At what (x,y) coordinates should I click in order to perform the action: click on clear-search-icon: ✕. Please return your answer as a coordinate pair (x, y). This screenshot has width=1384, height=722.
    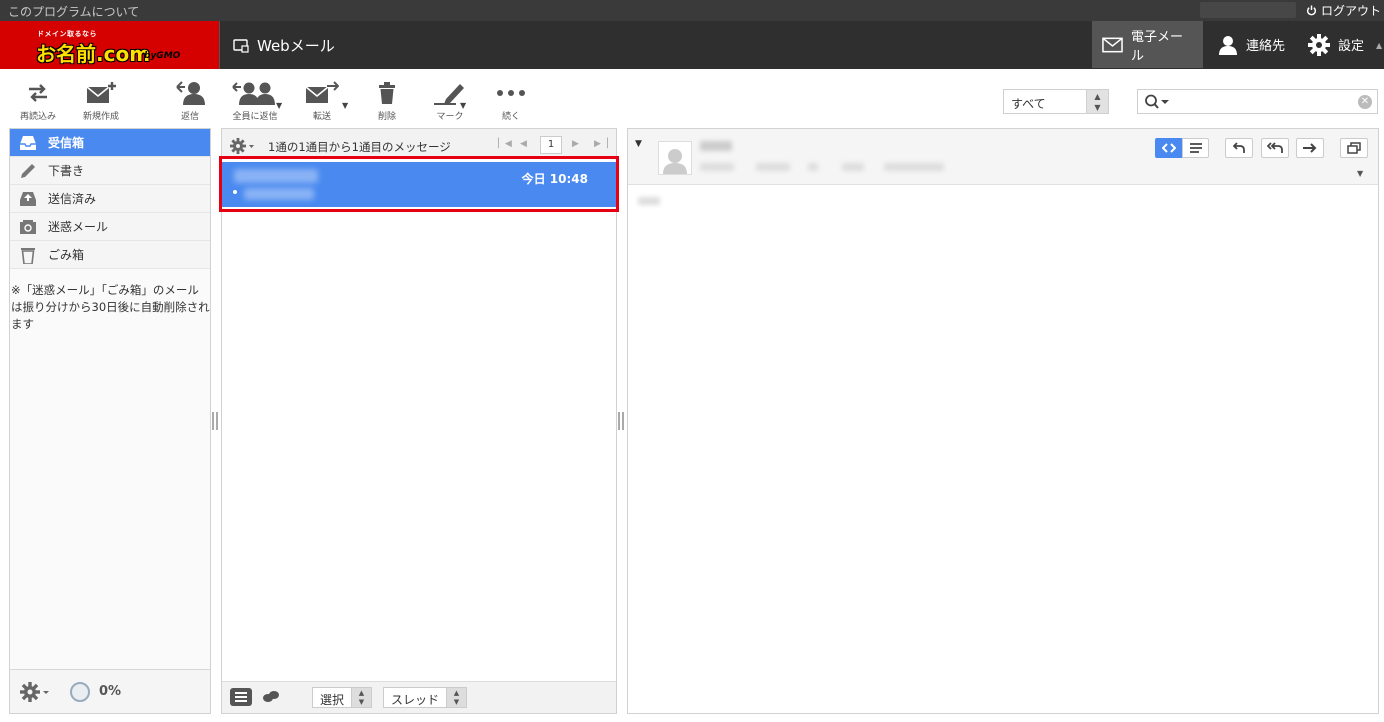
    Looking at the image, I should click on (1365, 102).